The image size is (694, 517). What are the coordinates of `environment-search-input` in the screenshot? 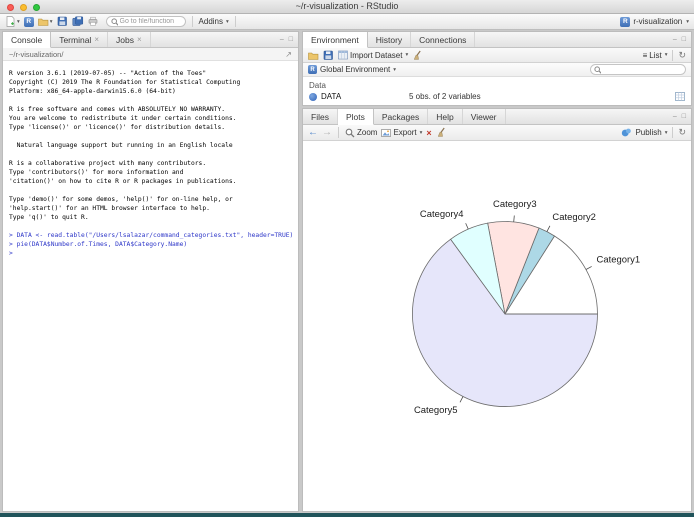 It's located at (642, 69).